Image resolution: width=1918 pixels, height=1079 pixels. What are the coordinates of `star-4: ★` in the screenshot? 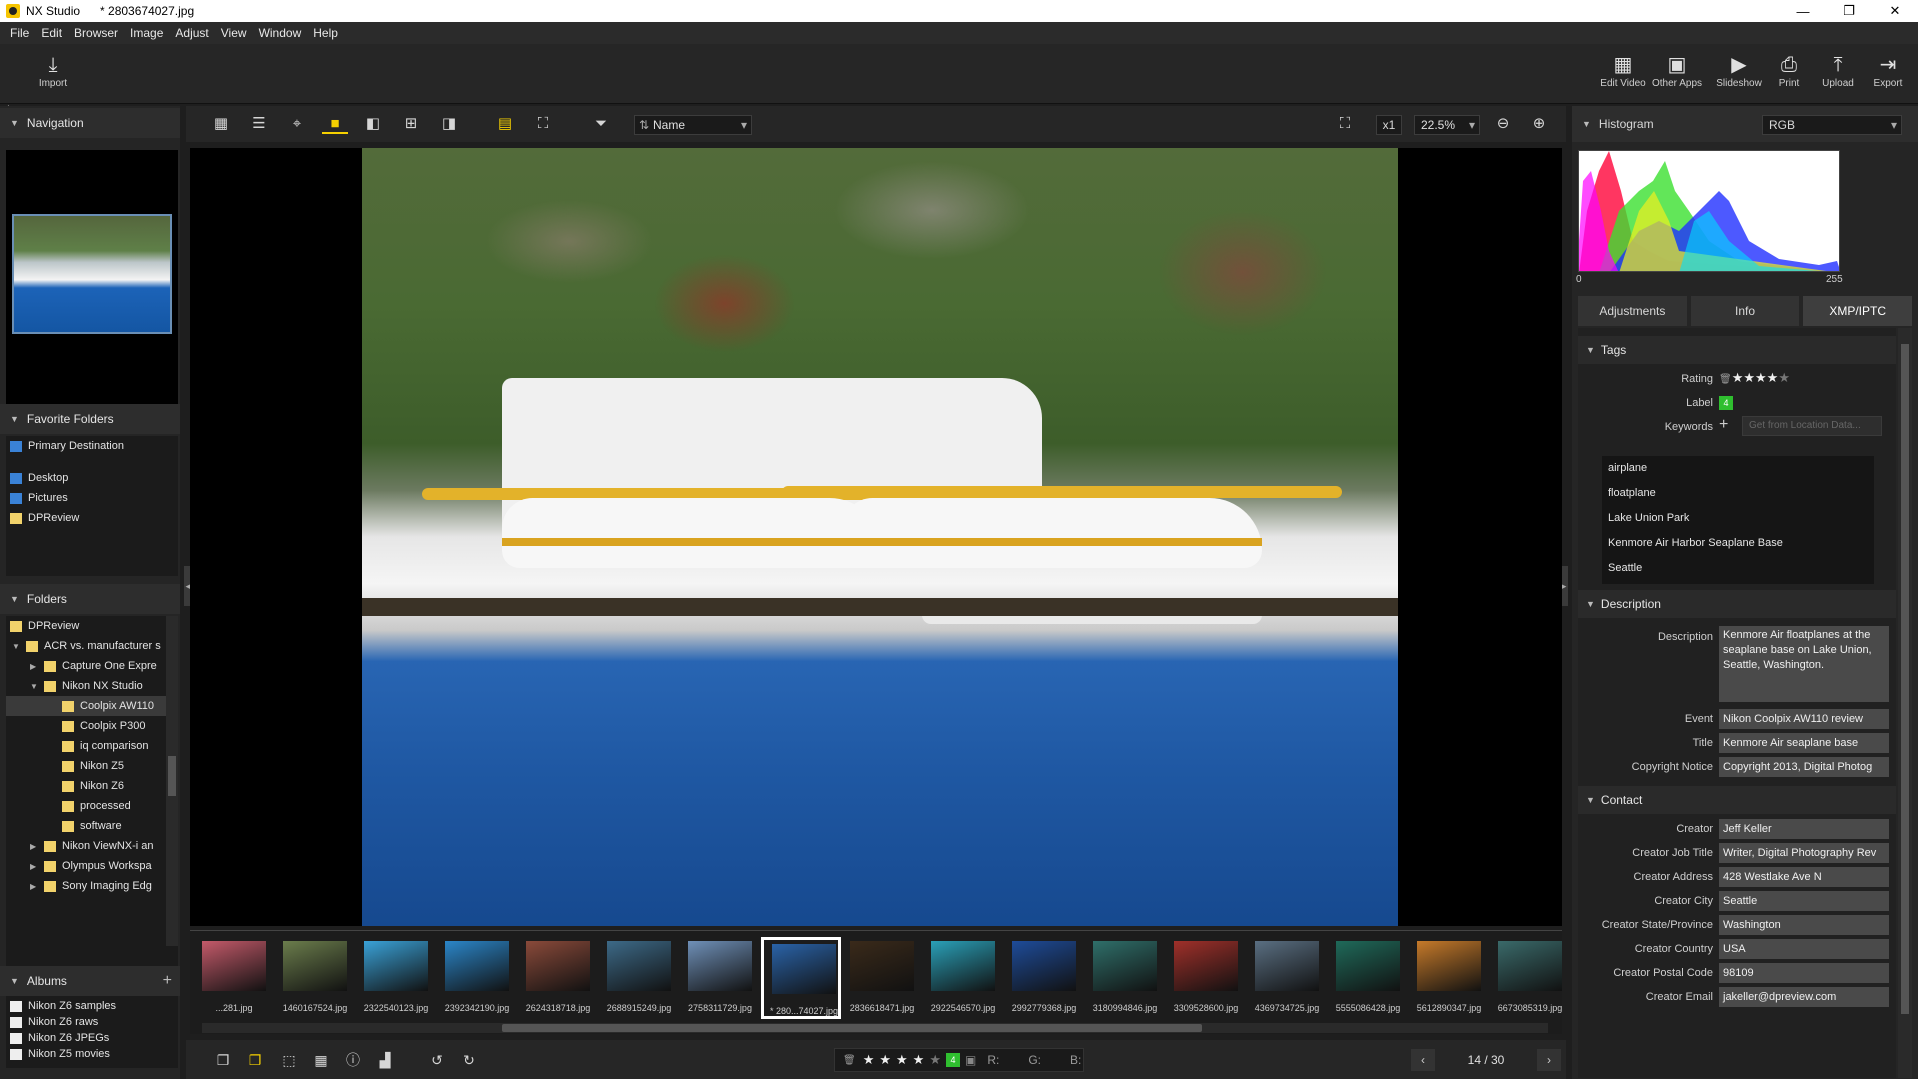 It's located at (919, 1060).